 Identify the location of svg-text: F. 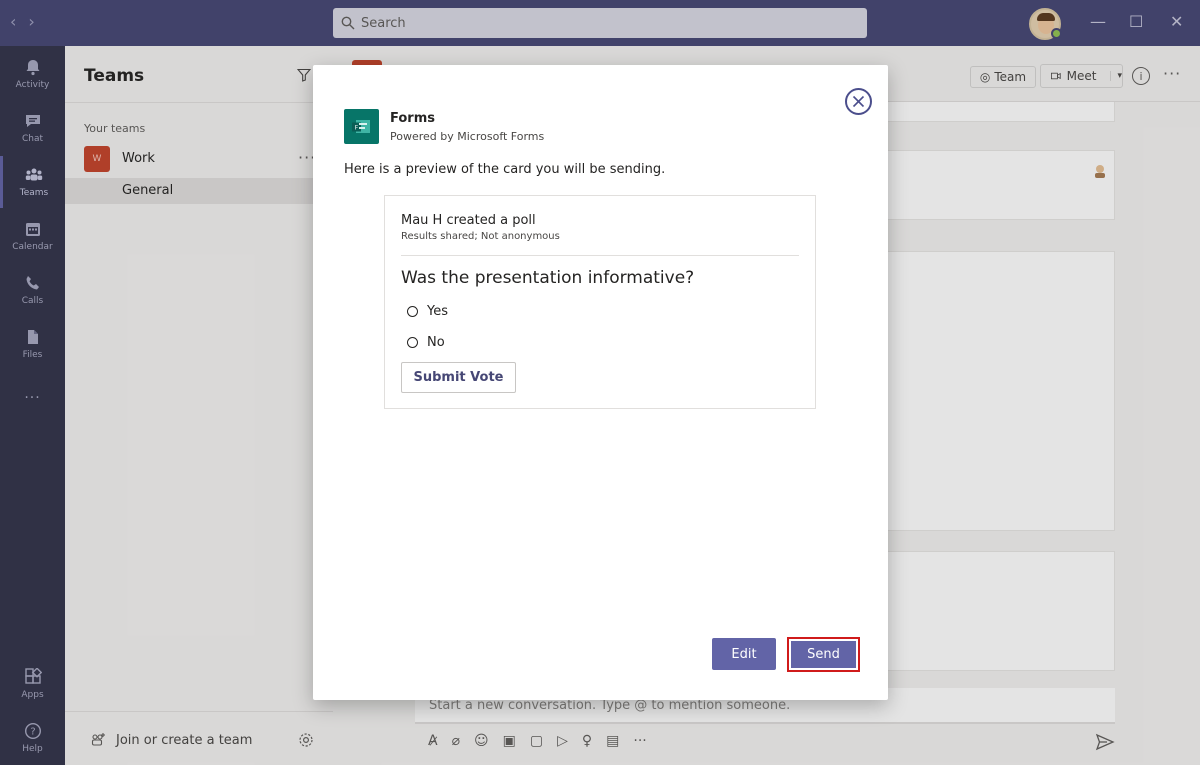
(357, 128).